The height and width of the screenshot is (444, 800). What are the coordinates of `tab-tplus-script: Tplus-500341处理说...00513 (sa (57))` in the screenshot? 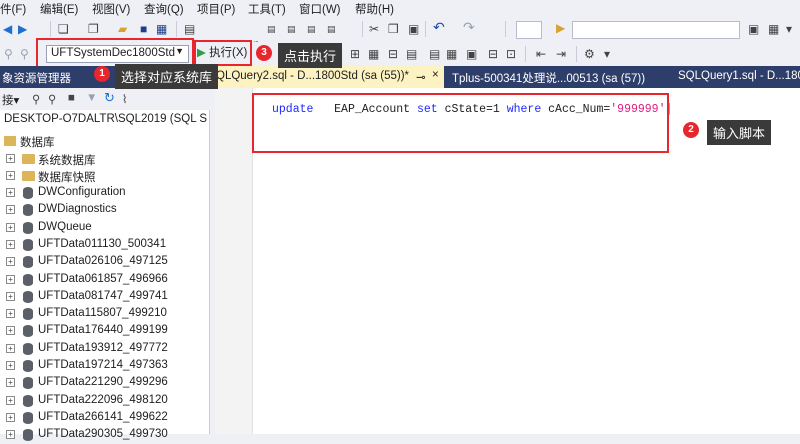 It's located at (559, 77).